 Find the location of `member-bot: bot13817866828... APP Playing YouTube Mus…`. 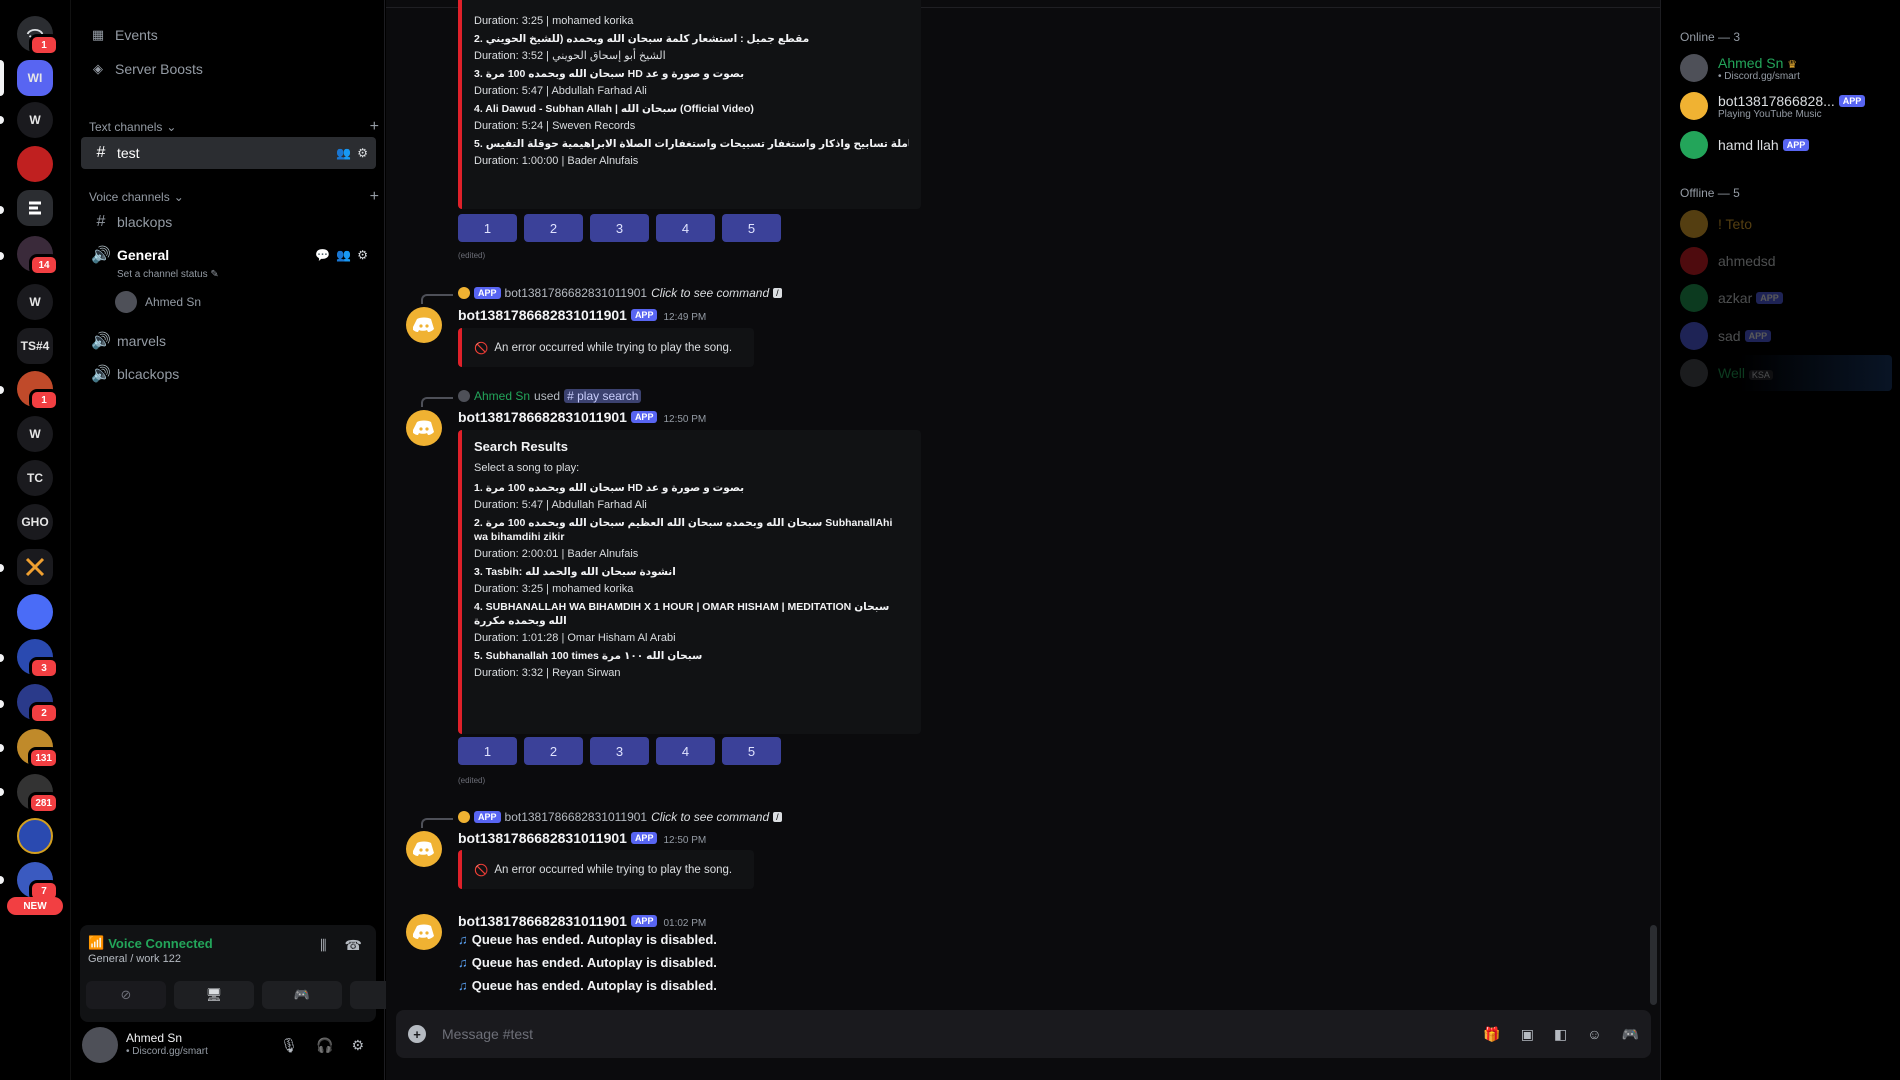

member-bot: bot13817866828... APP Playing YouTube Mus… is located at coordinates (1782, 106).